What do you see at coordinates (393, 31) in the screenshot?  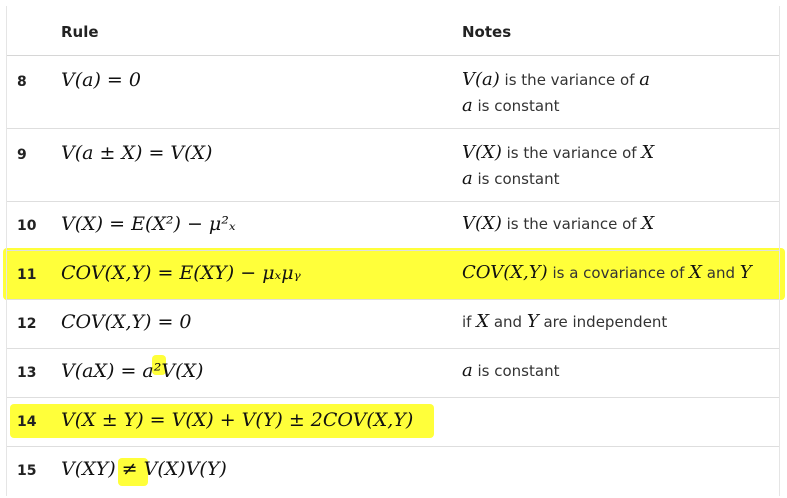 I see `table-header: Rule Notes` at bounding box center [393, 31].